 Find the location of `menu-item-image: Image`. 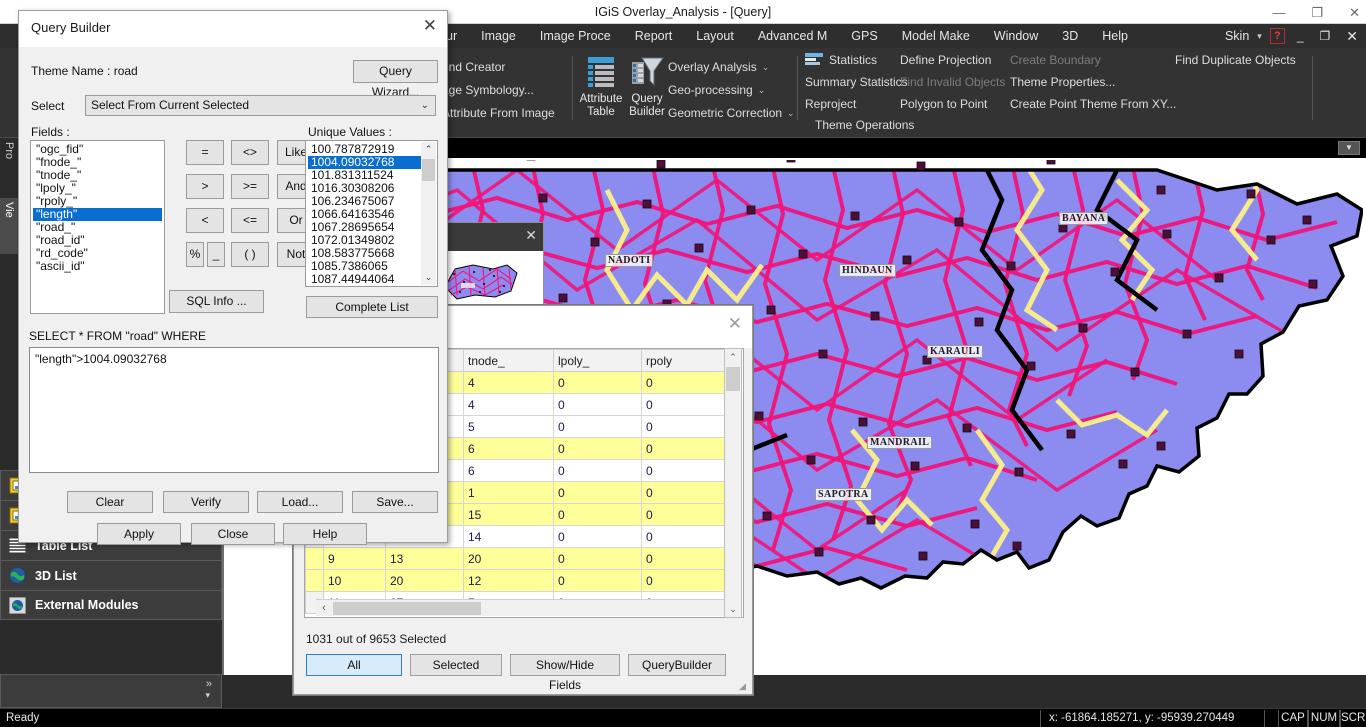

menu-item-image: Image is located at coordinates (498, 36).